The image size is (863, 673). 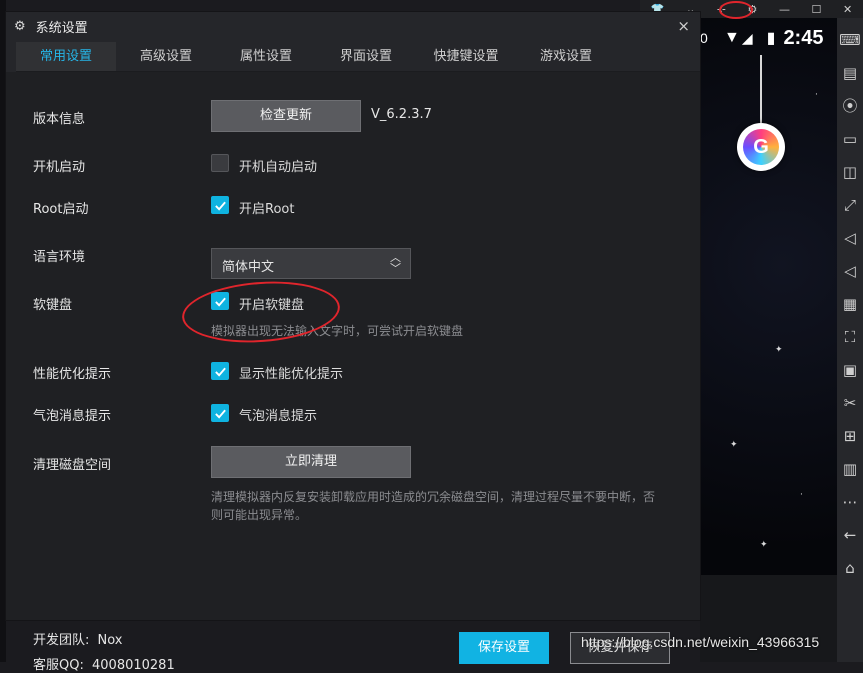 What do you see at coordinates (466, 56) in the screenshot?
I see `tab-shortcuts: 快捷键设置` at bounding box center [466, 56].